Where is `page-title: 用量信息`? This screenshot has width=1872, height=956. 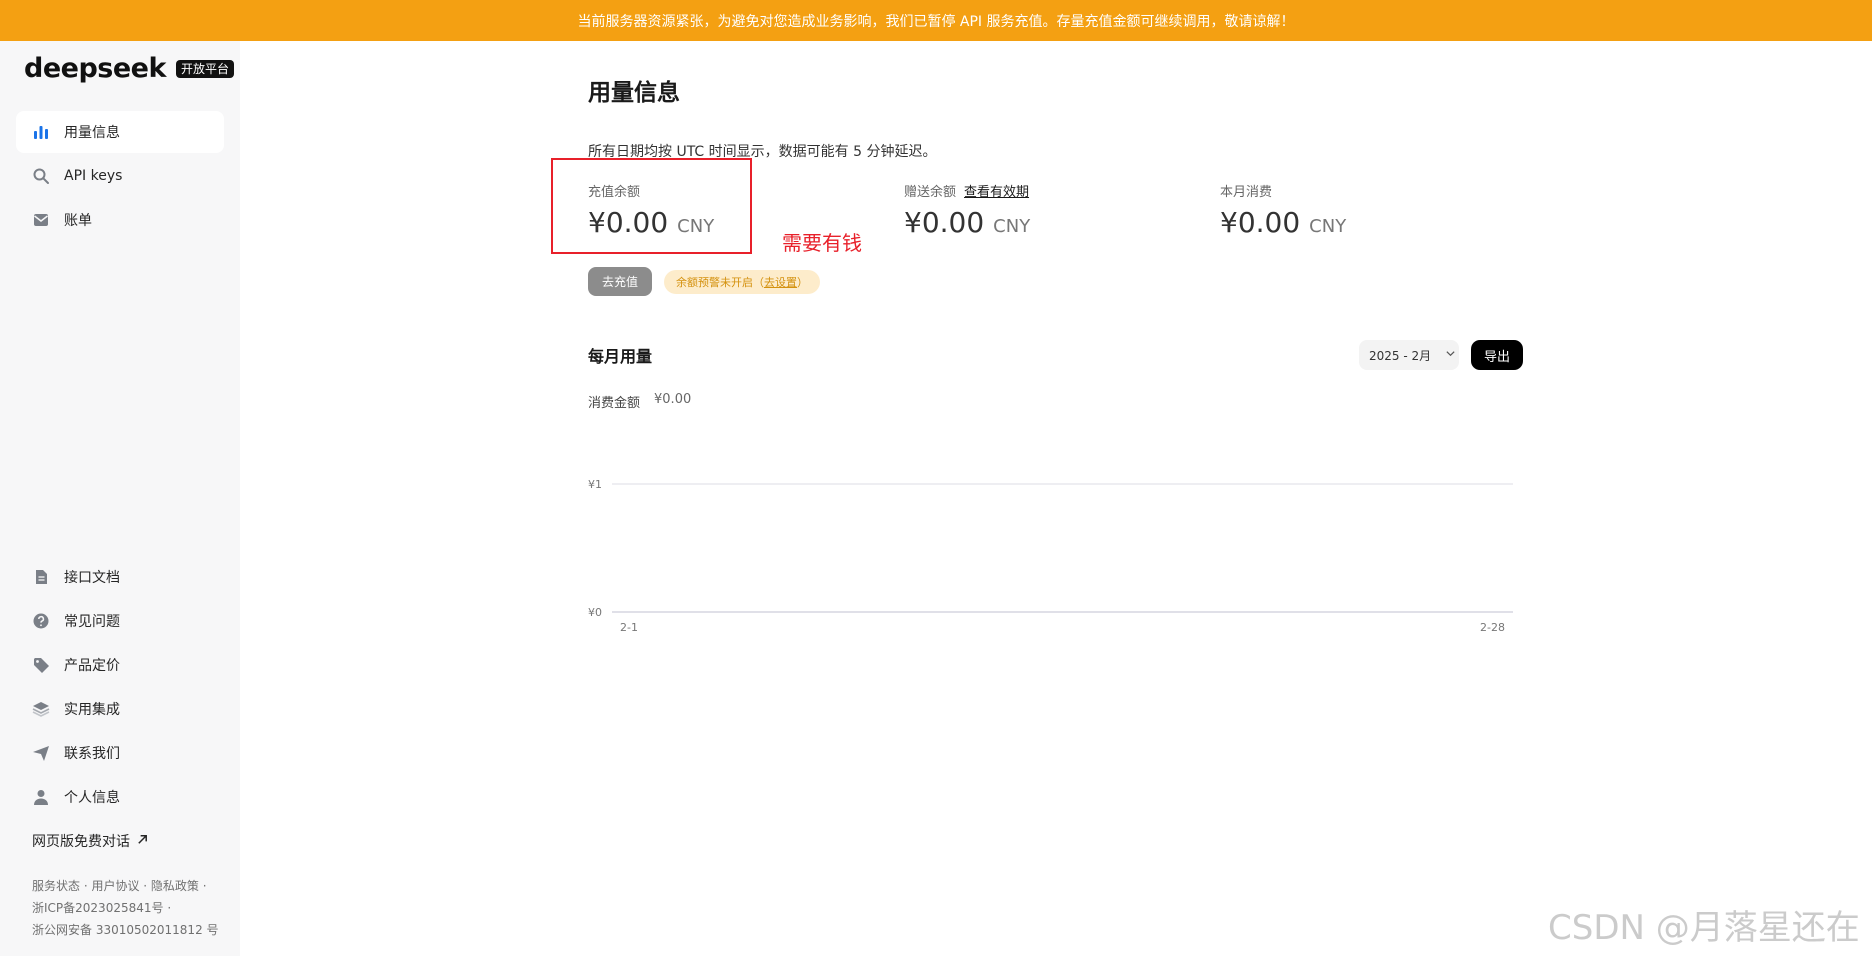 page-title: 用量信息 is located at coordinates (634, 93).